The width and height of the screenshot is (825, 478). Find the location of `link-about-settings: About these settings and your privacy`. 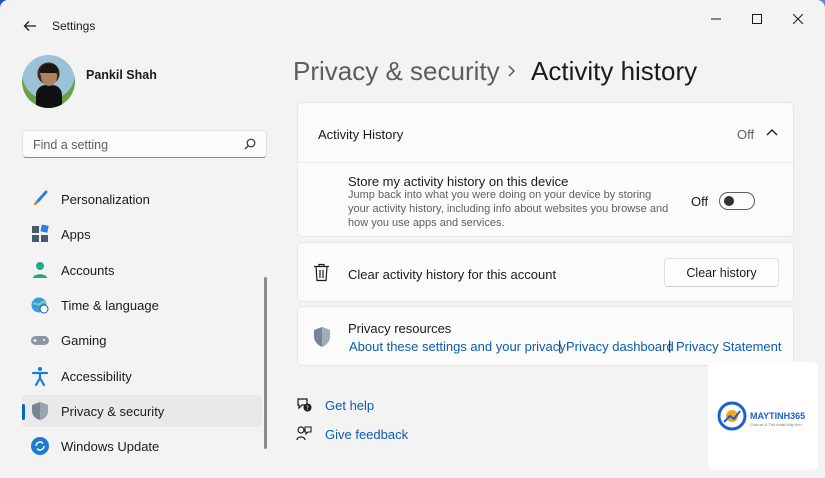

link-about-settings: About these settings and your privacy is located at coordinates (457, 346).